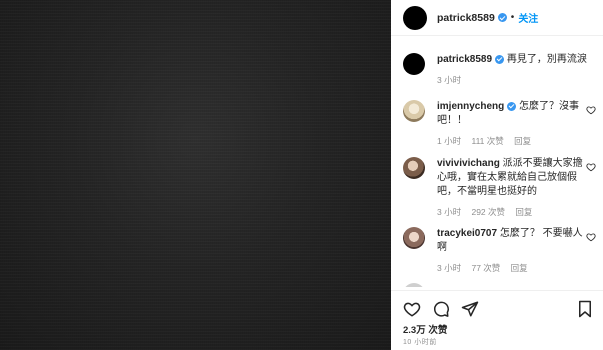 This screenshot has height=350, width=603. What do you see at coordinates (420, 342) in the screenshot?
I see `post-timestamp: 10 小时前` at bounding box center [420, 342].